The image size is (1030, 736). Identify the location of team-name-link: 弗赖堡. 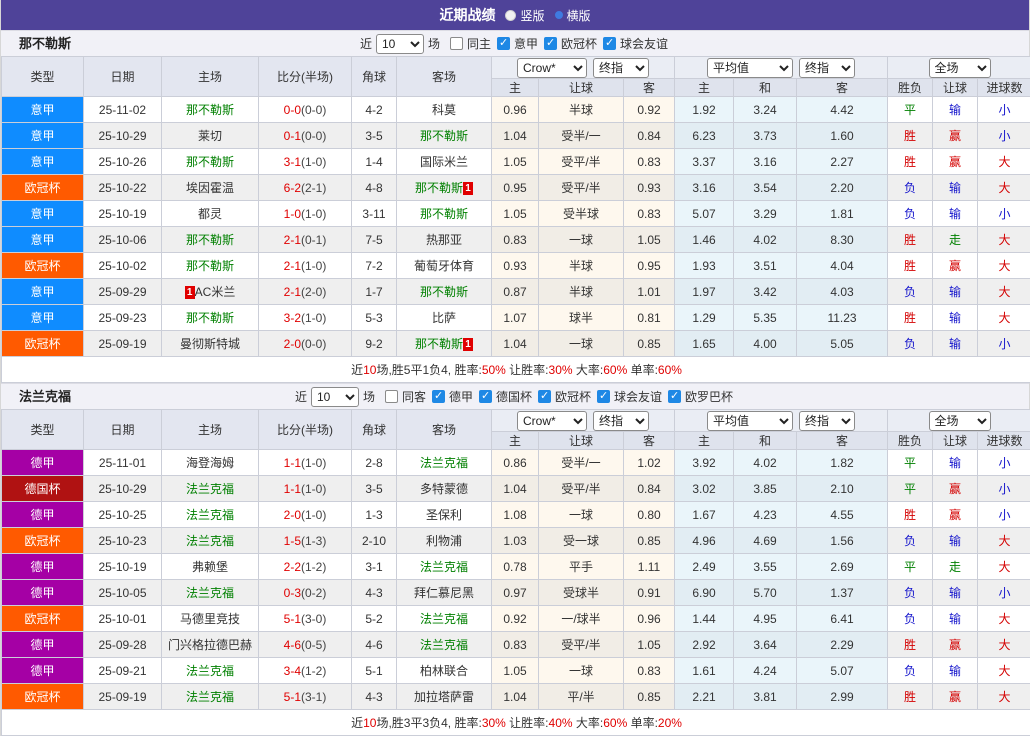
(210, 567).